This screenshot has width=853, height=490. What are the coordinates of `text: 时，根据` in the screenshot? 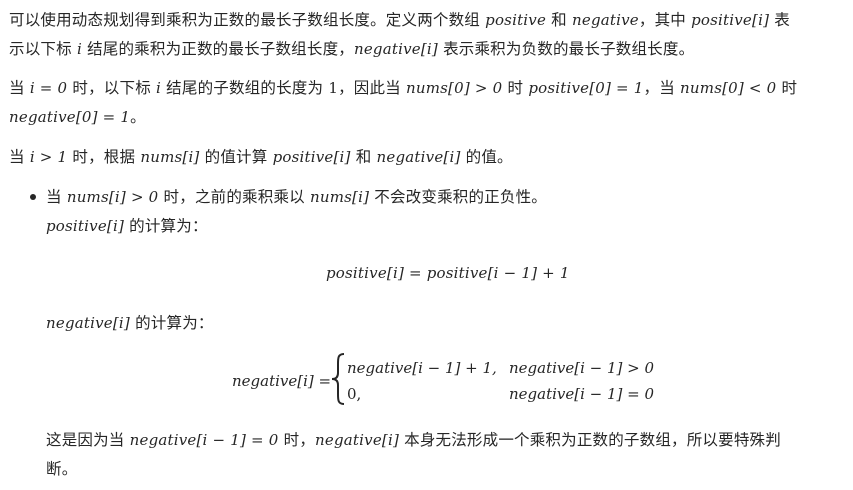 It's located at (104, 157).